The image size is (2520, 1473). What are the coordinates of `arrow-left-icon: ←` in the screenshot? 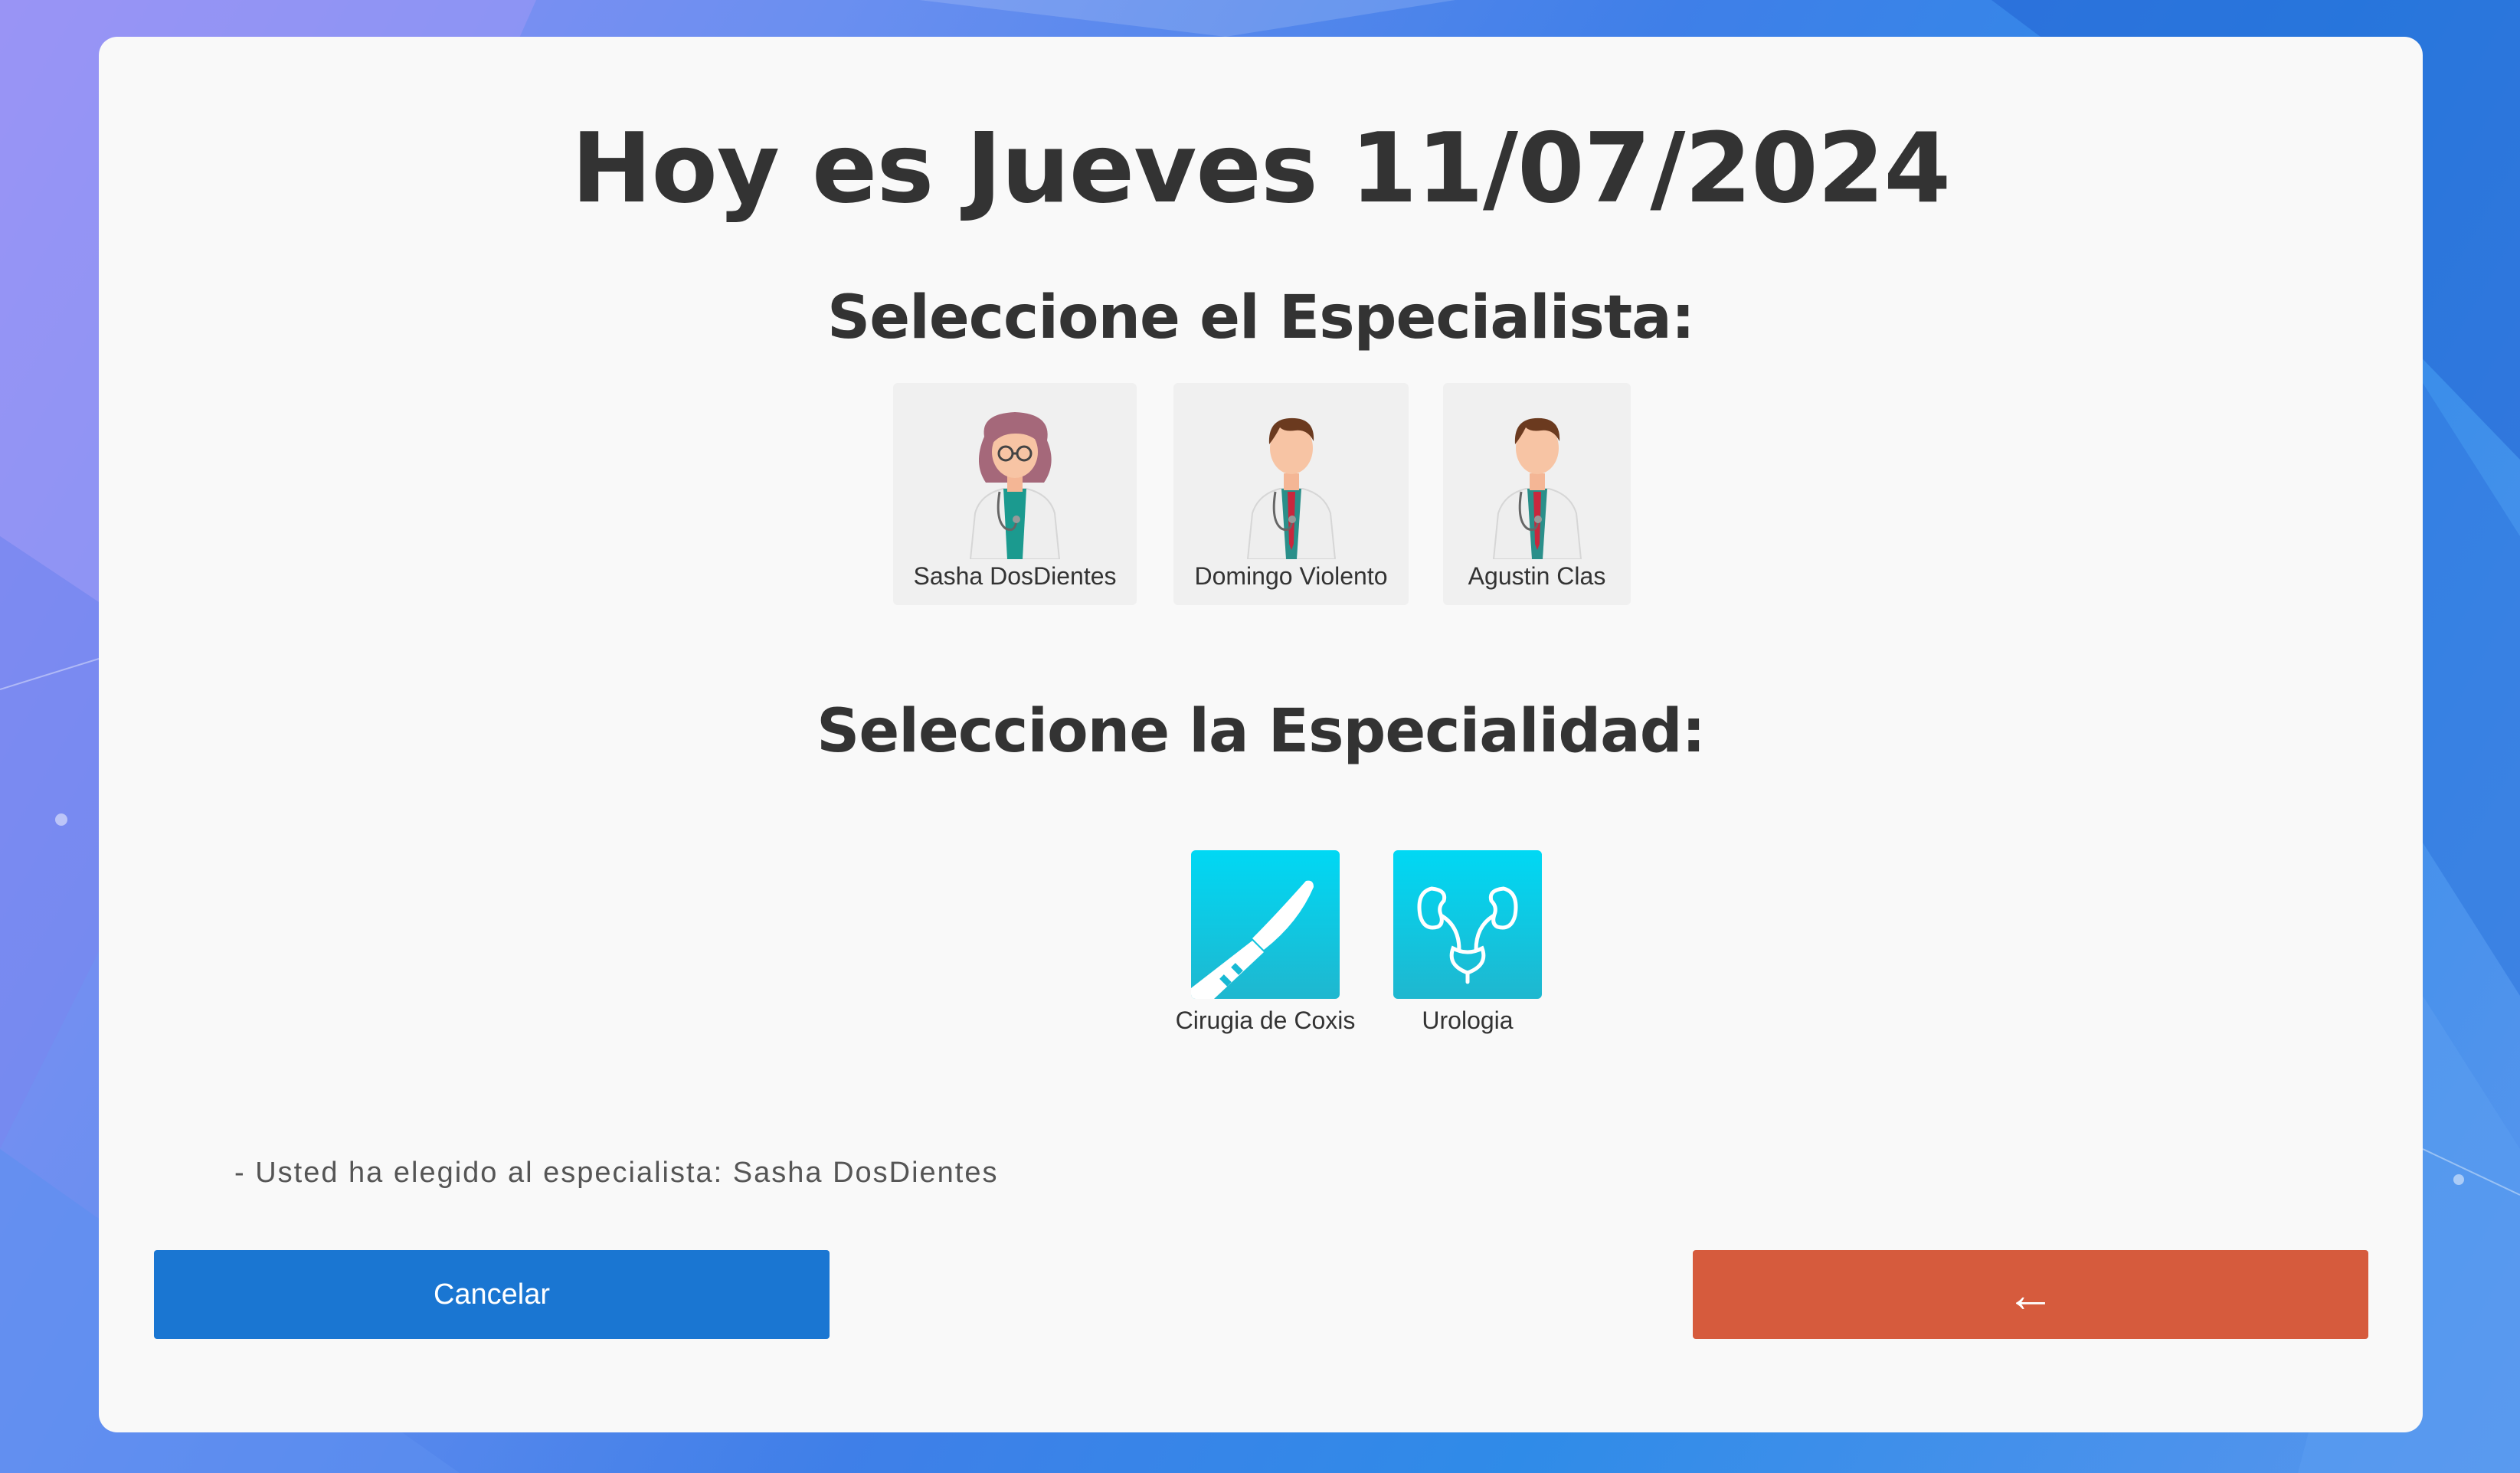 It's located at (2030, 1294).